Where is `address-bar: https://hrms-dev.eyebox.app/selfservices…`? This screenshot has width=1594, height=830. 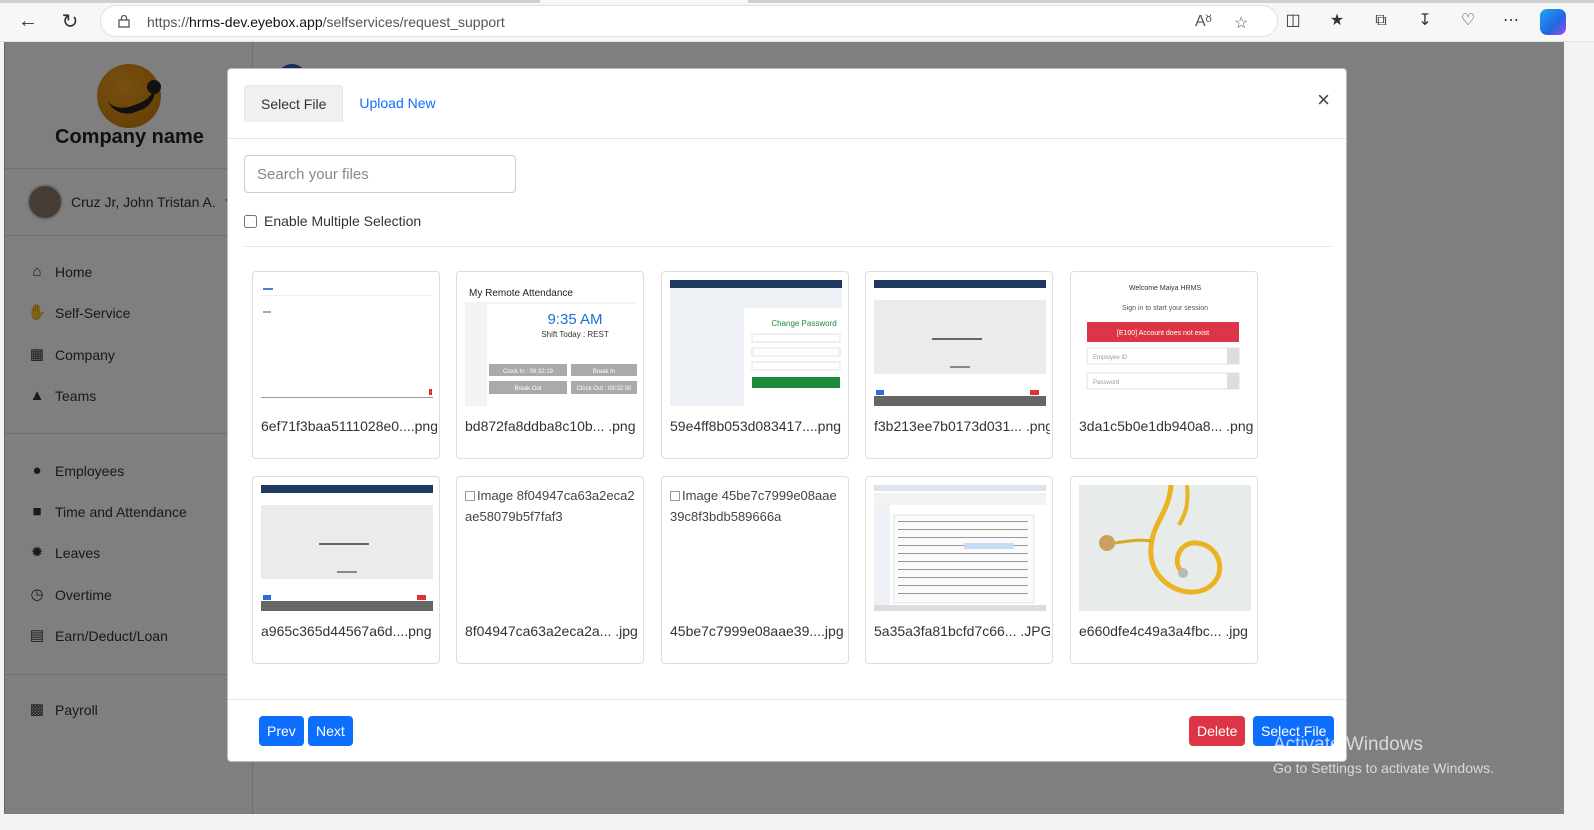 address-bar: https://hrms-dev.eyebox.app/selfservices… is located at coordinates (689, 21).